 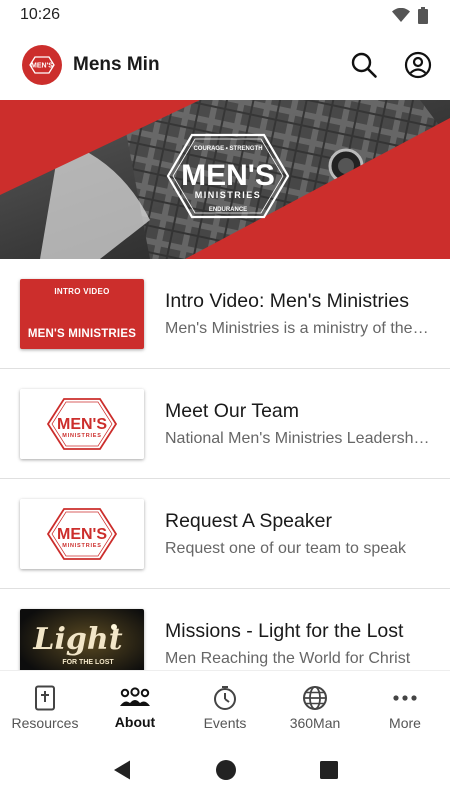 I want to click on request-speaker-thumbnail: MEN'S MINISTRIES, so click(x=82, y=533).